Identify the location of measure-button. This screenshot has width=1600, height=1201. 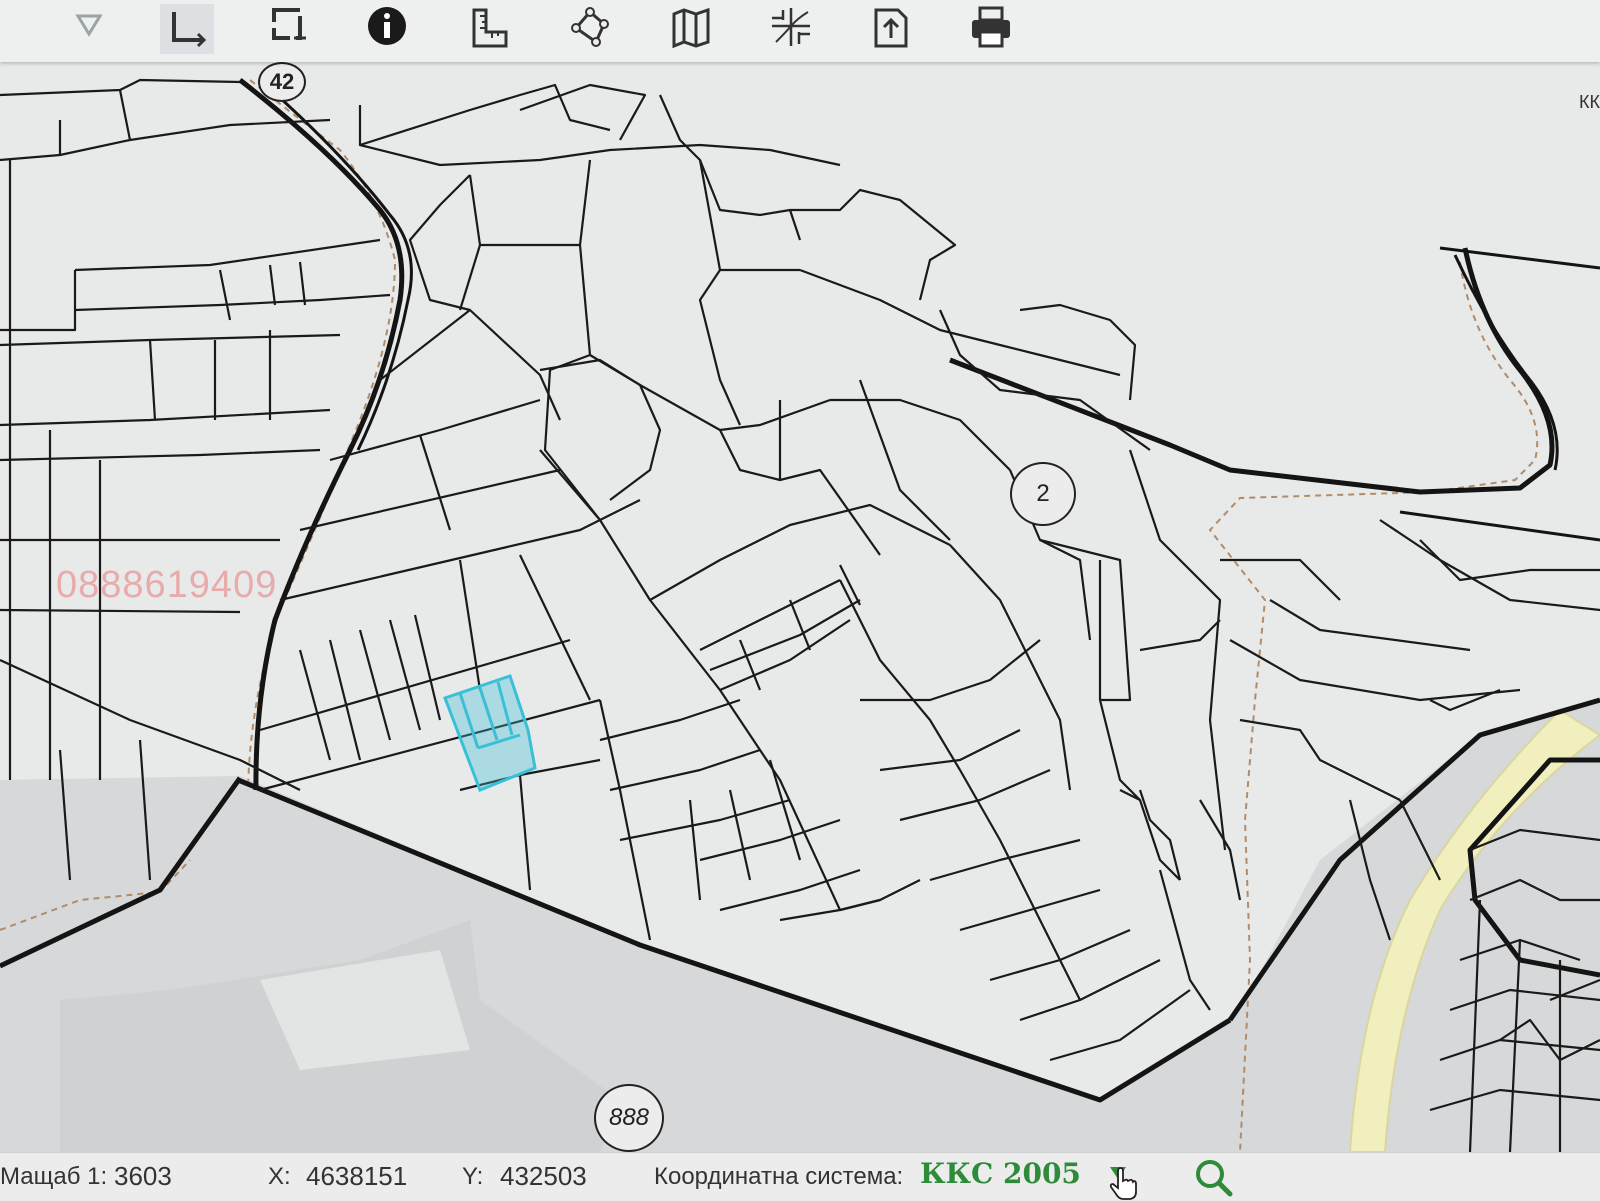
(489, 29).